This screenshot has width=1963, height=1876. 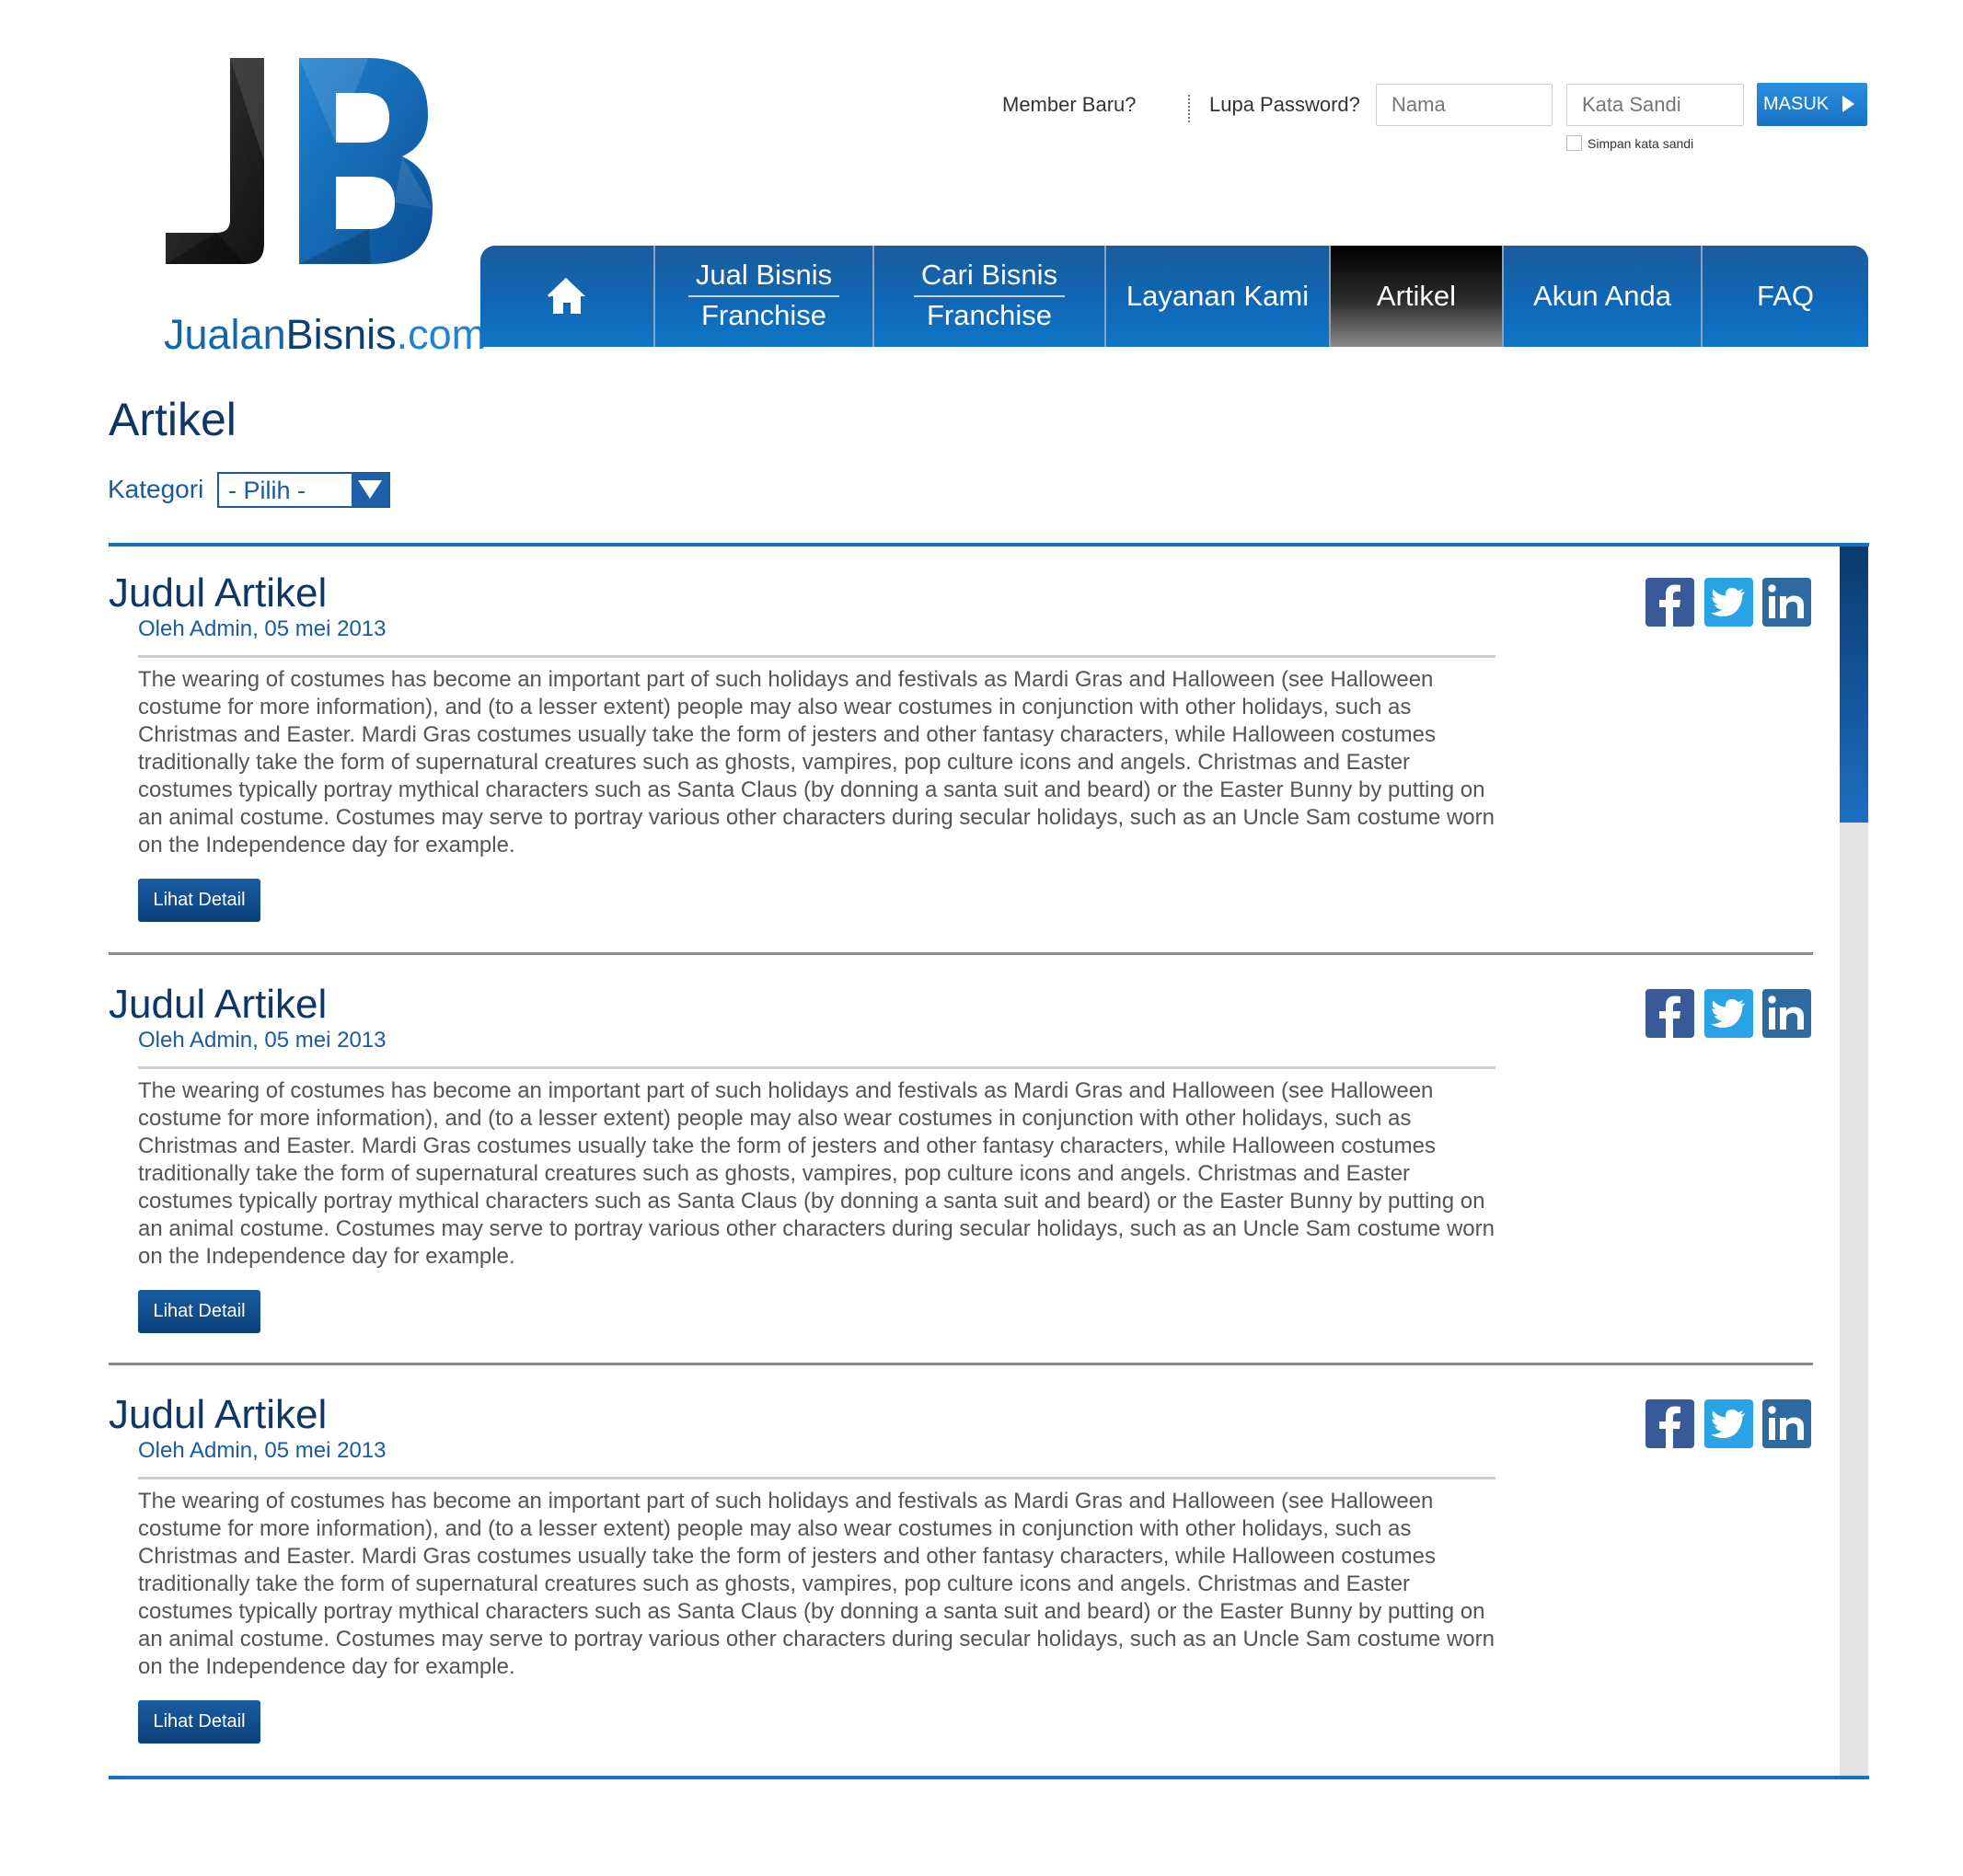 What do you see at coordinates (1655, 105) in the screenshot?
I see `kata-sandi-input` at bounding box center [1655, 105].